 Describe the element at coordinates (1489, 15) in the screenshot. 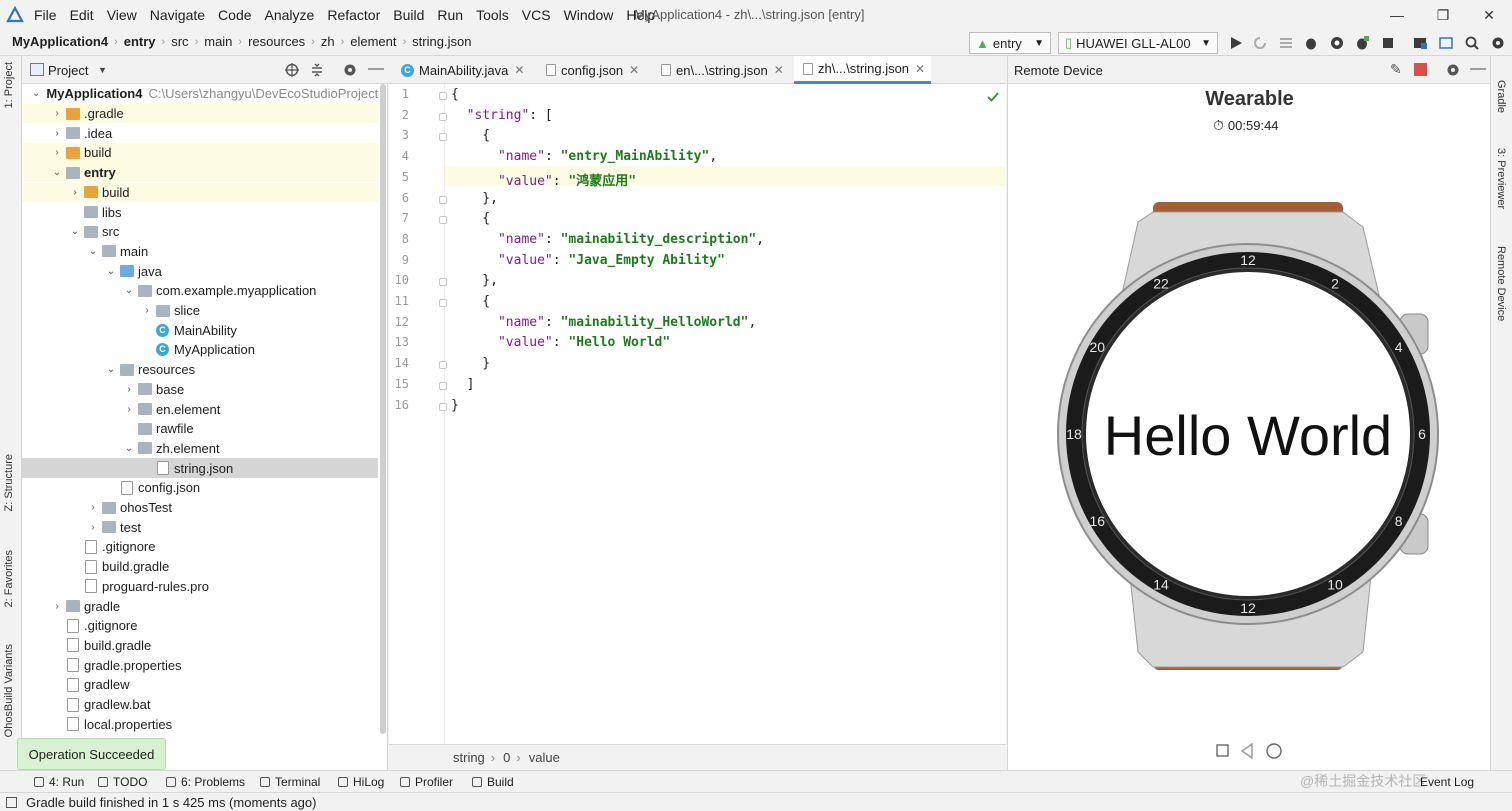

I see `close-window-button: ✕` at that location.